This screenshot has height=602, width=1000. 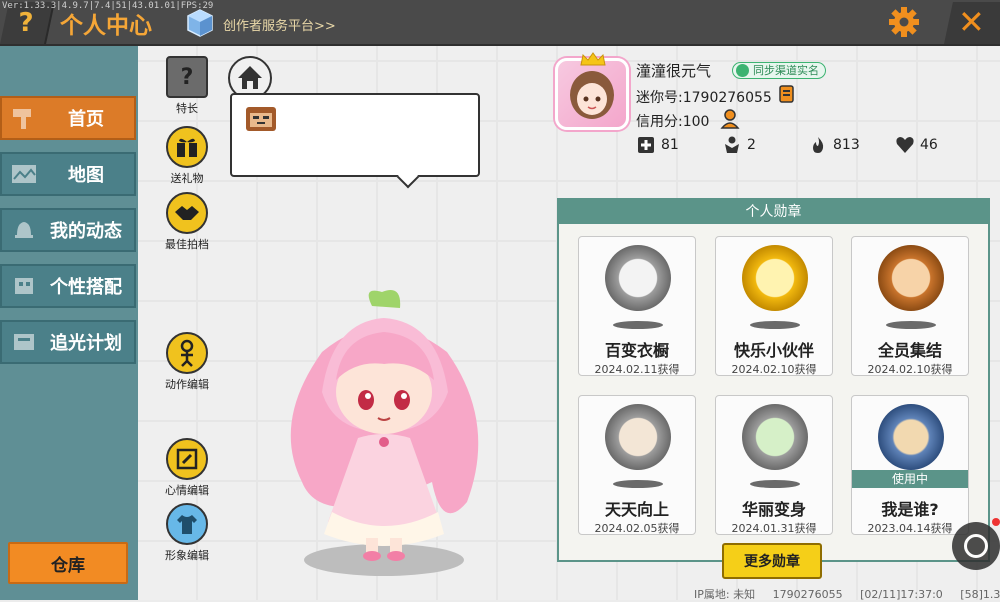 What do you see at coordinates (976, 546) in the screenshot?
I see `floating-chat-button` at bounding box center [976, 546].